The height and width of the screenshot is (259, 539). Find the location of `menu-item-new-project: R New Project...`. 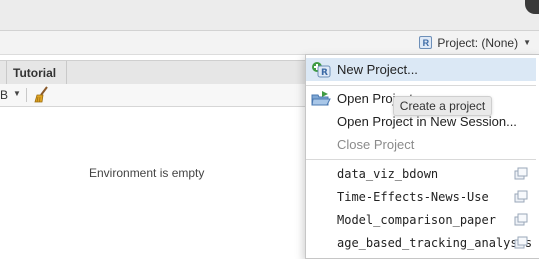

menu-item-new-project: R New Project... is located at coordinates (421, 69).